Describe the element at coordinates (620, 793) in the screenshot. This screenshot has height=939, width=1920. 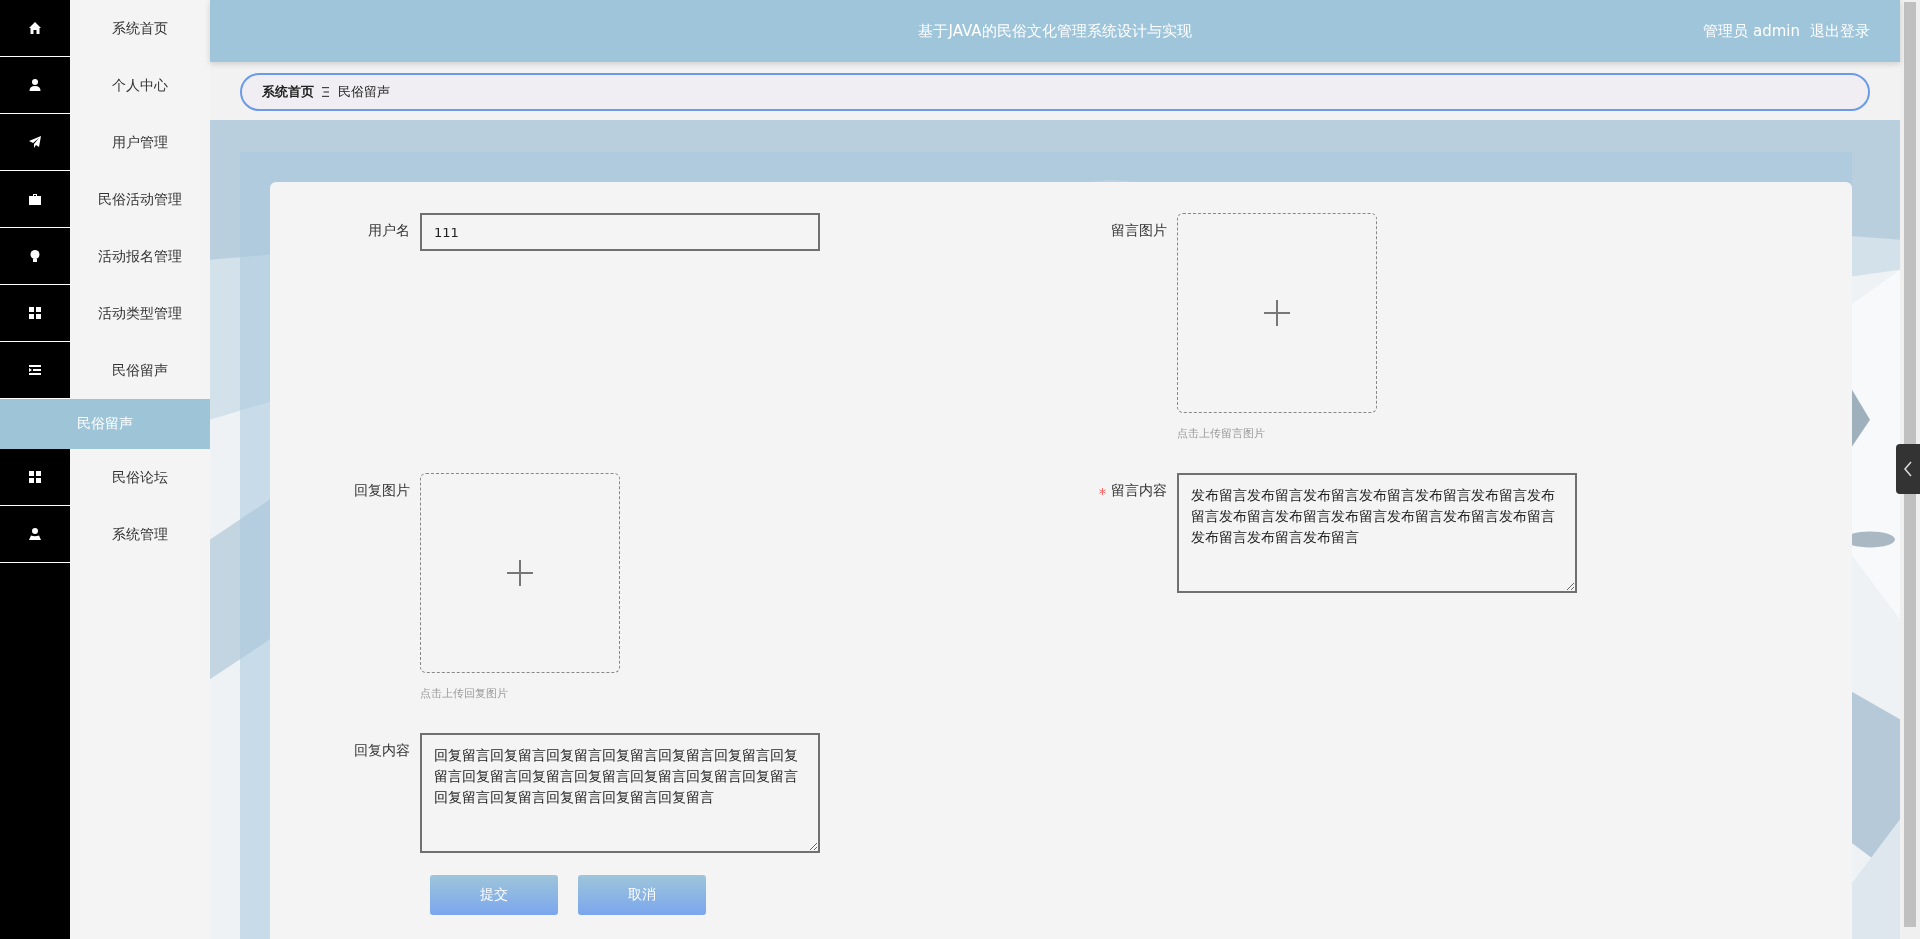
I see `text-area: 回复留言回复留言回复留言回复留言回复留言回复留言回复留言回复留言回复留言回复留言回复留言回复留言回复留言回复留言回复留言回复留言回复留言回复留言` at that location.